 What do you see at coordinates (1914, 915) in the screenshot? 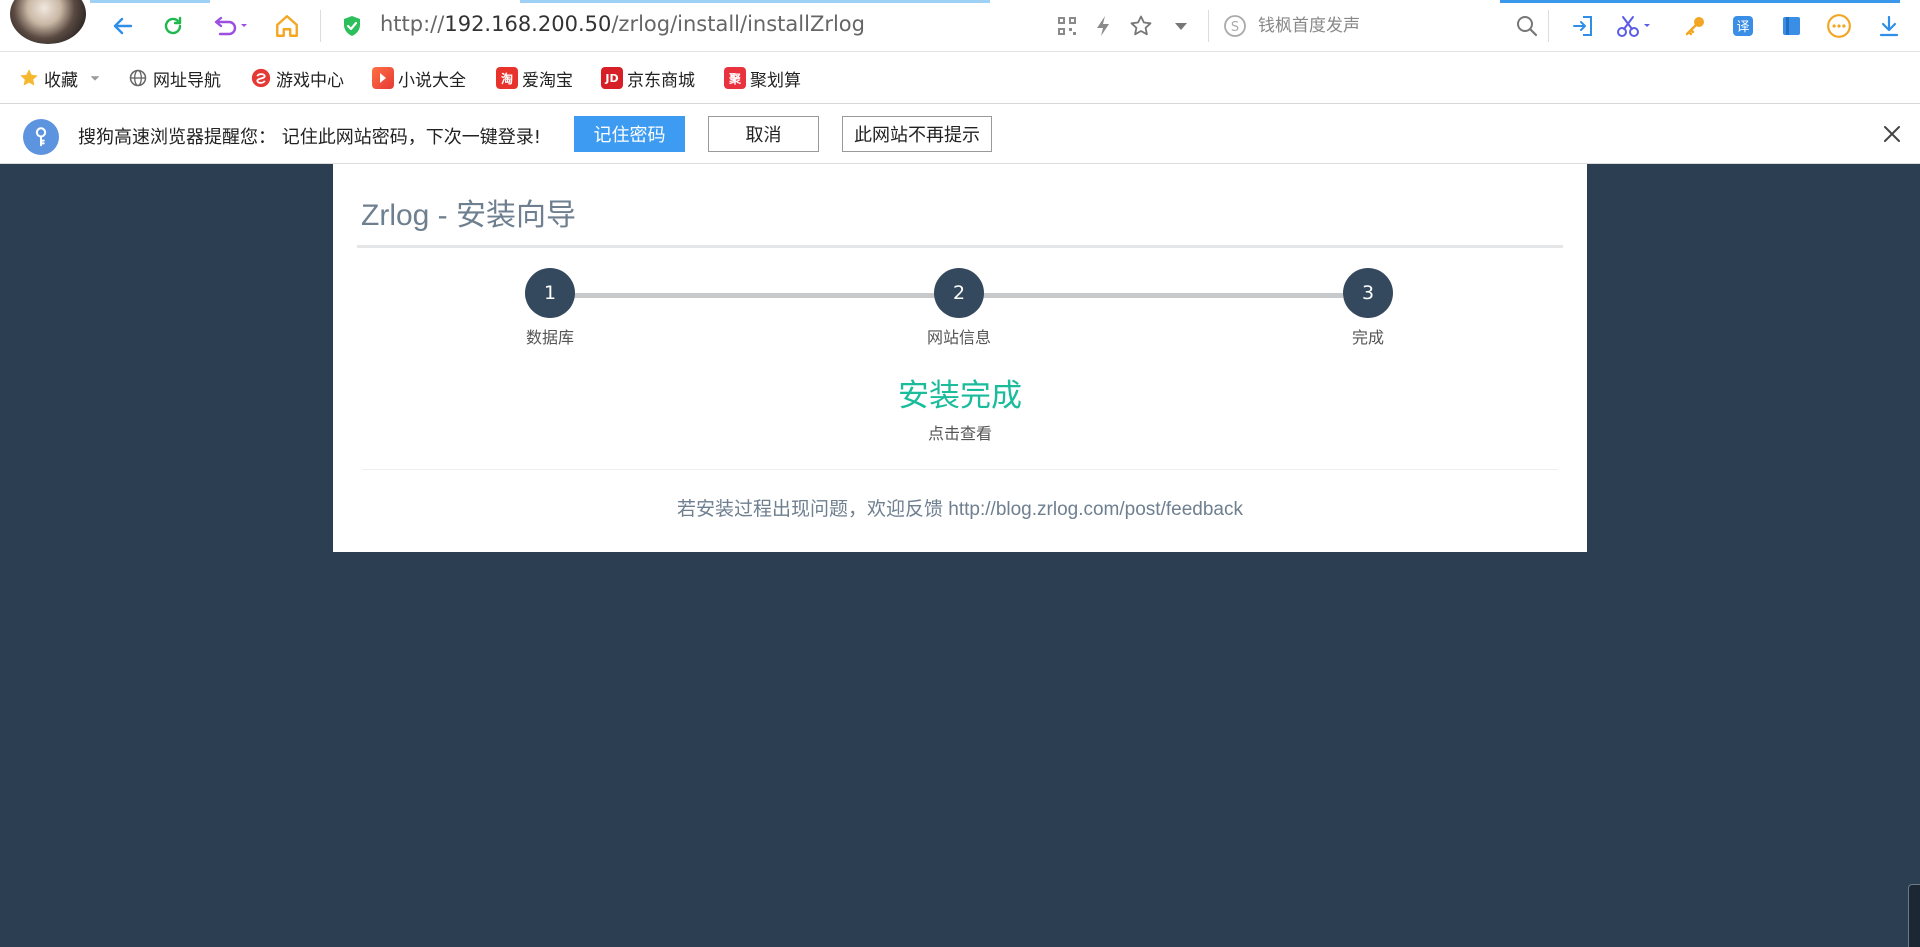
I see `volume-meter` at bounding box center [1914, 915].